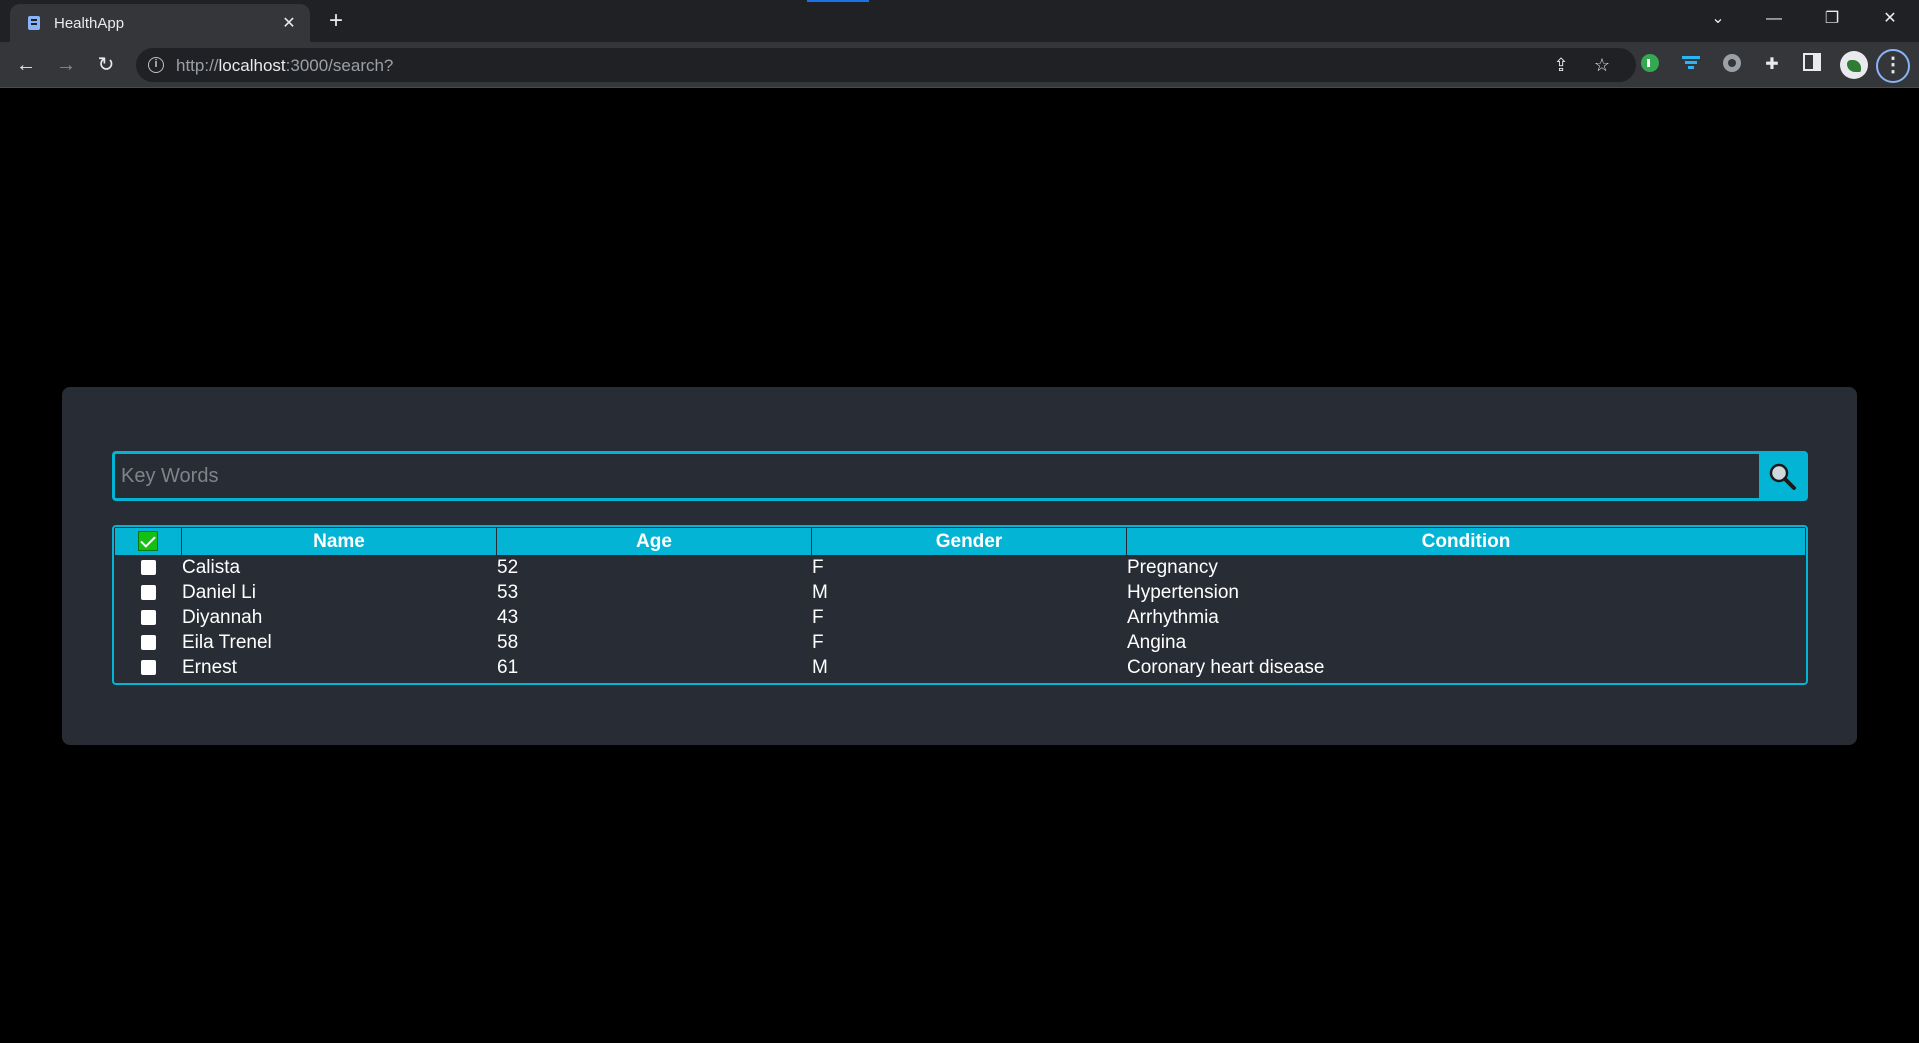 The height and width of the screenshot is (1043, 1919). What do you see at coordinates (960, 618) in the screenshot?
I see `table-row: Diyannah 43 F Arrhythmia` at bounding box center [960, 618].